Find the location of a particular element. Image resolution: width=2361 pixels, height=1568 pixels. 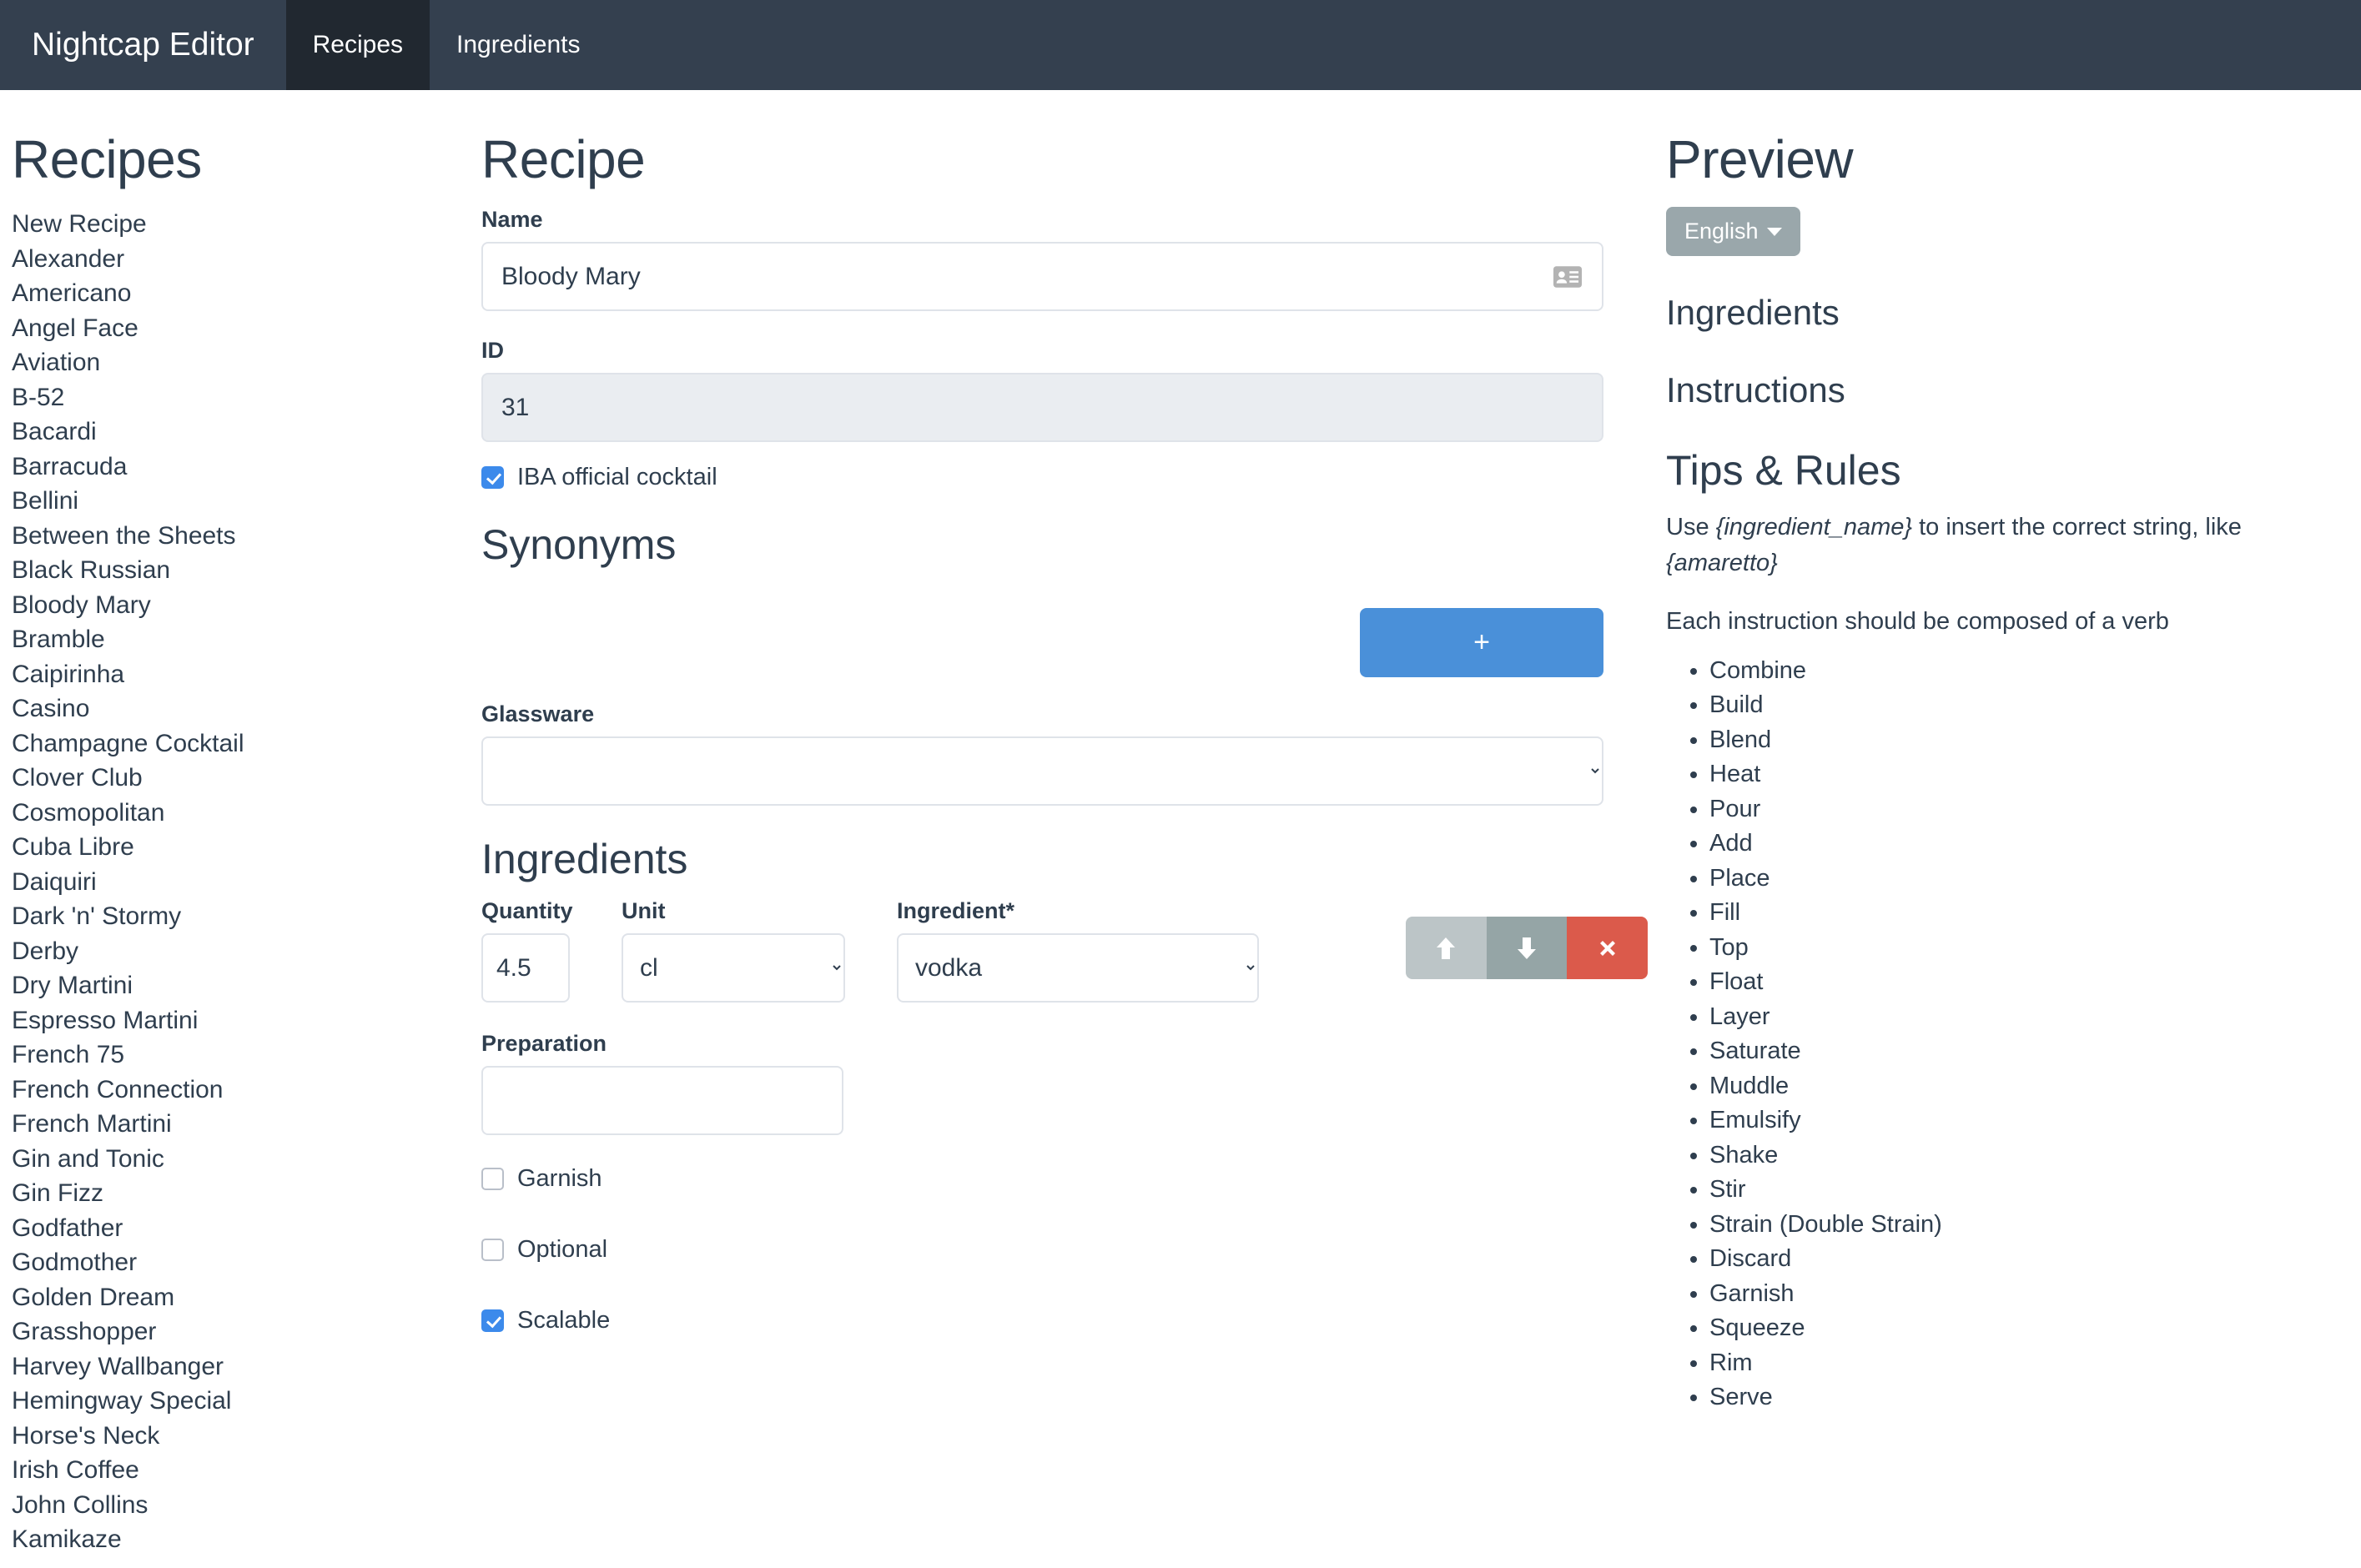

optional-checkbox-row: Optional is located at coordinates (1064, 1250).